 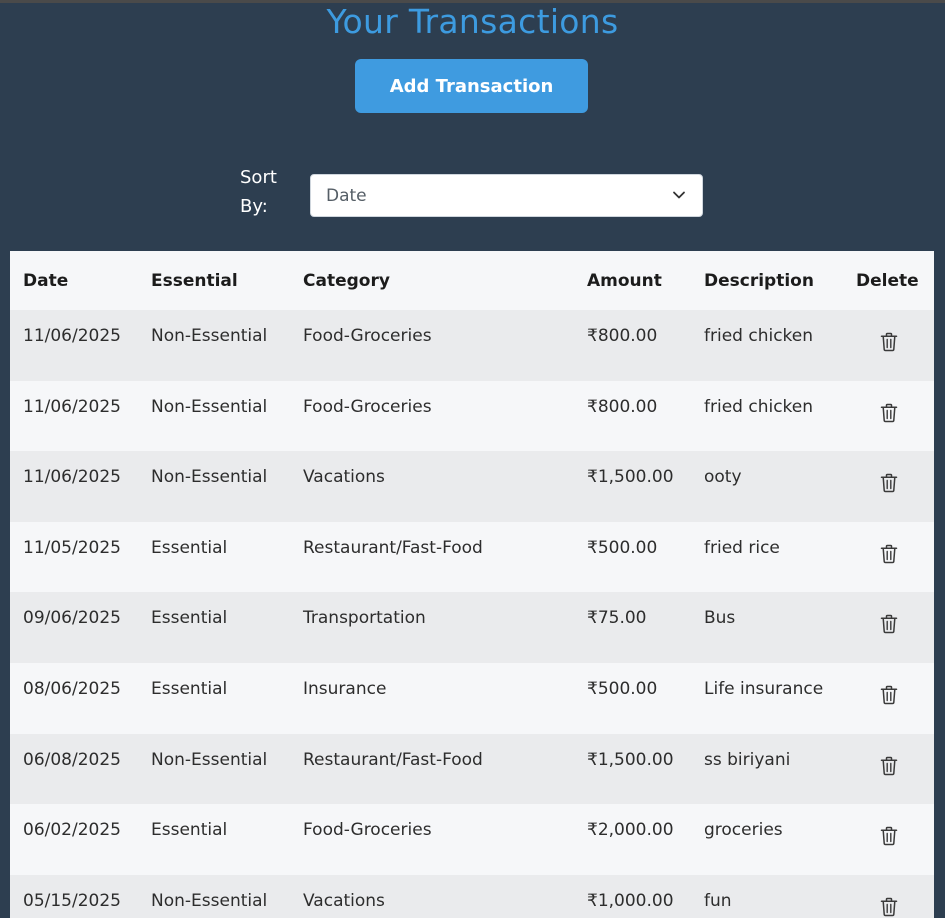 What do you see at coordinates (767, 769) in the screenshot?
I see `cell-description: ss biriyani` at bounding box center [767, 769].